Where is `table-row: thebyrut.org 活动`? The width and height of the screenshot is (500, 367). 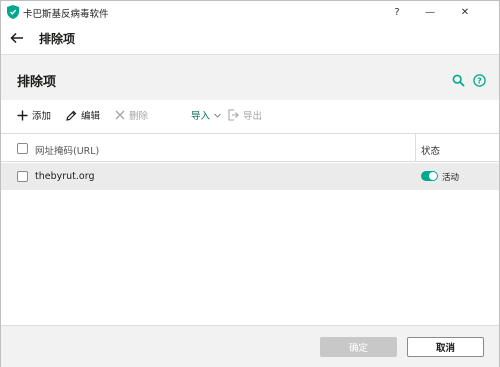
table-row: thebyrut.org 活动 is located at coordinates (250, 176).